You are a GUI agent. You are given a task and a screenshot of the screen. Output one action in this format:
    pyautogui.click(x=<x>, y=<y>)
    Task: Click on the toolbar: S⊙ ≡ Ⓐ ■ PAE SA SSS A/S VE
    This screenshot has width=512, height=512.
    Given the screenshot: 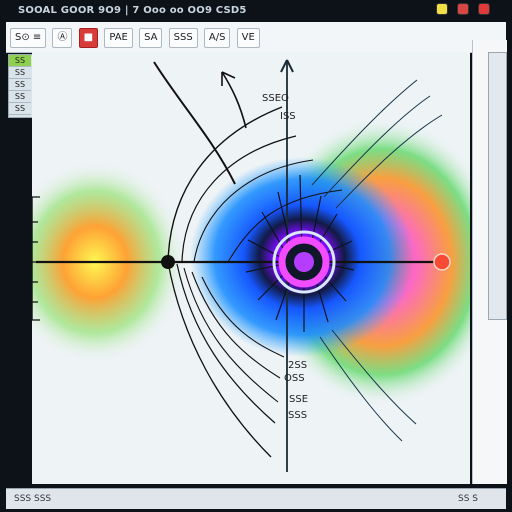 What is the action you would take?
    pyautogui.click(x=256, y=37)
    